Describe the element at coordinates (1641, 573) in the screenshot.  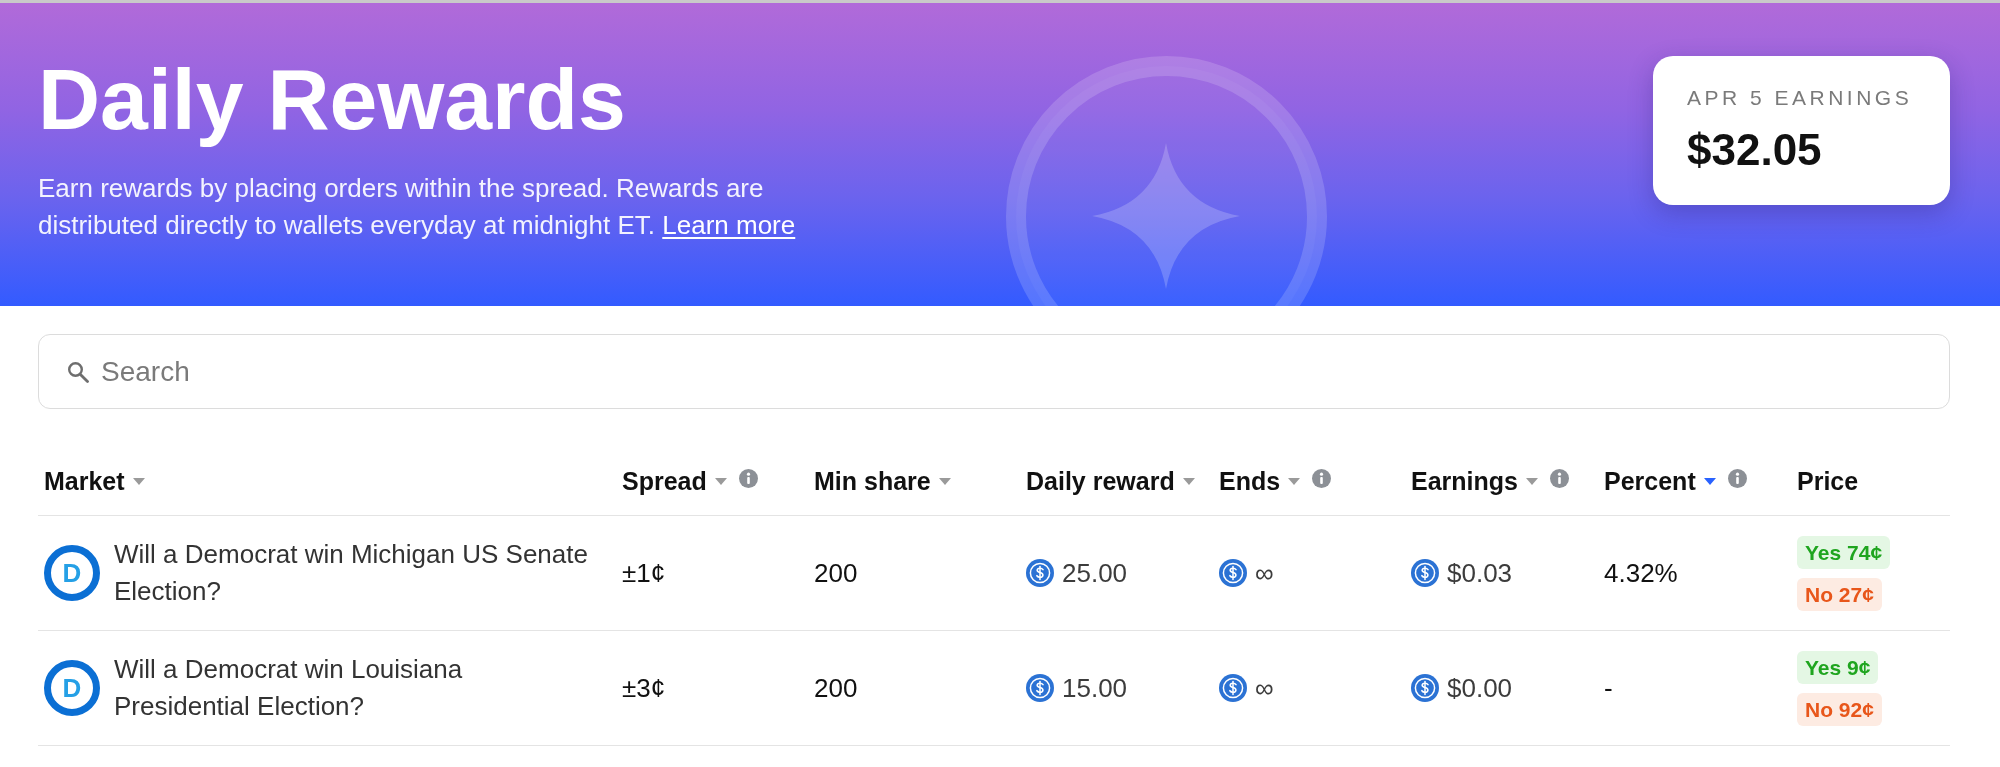
I see `percent-value: 4.32%` at that location.